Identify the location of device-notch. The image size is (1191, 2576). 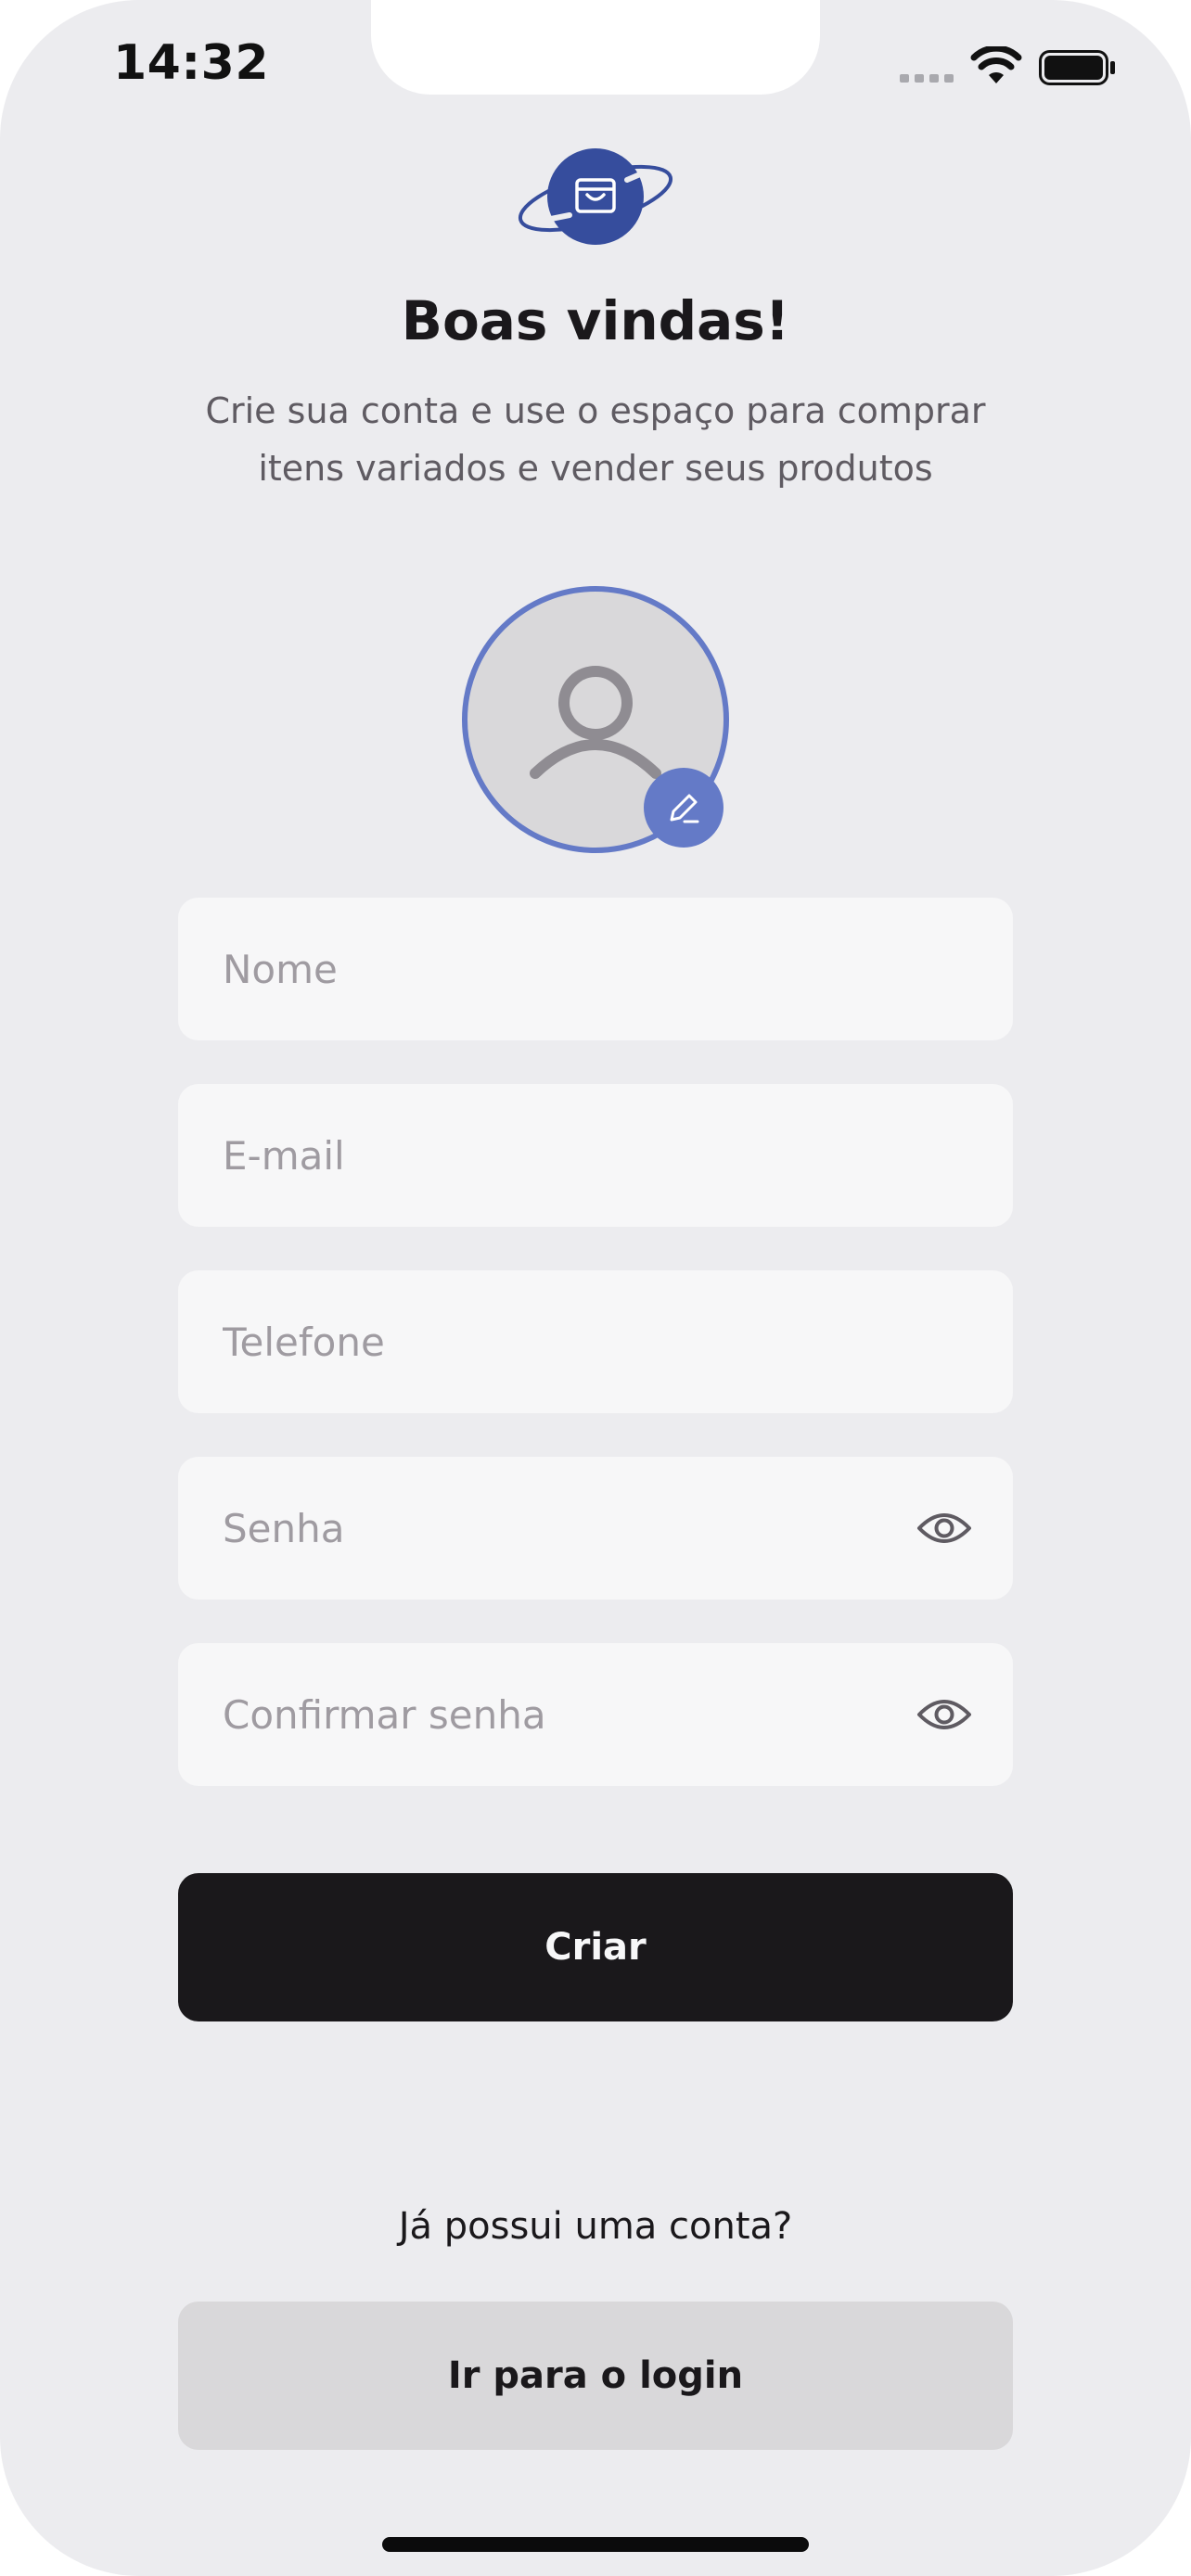
(595, 47).